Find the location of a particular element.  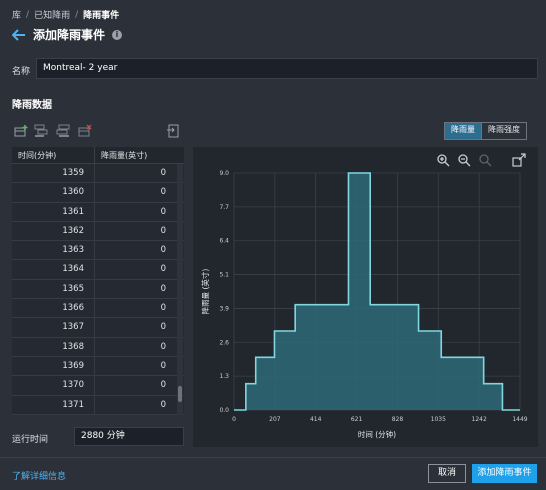

column-header-time: 时间(分钟) is located at coordinates (53, 155).